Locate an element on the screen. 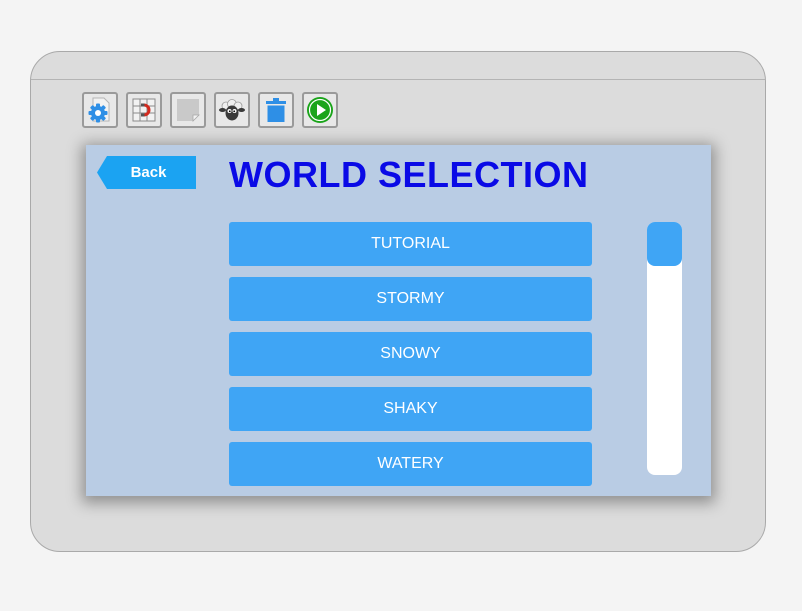  sheep-icon is located at coordinates (232, 110).